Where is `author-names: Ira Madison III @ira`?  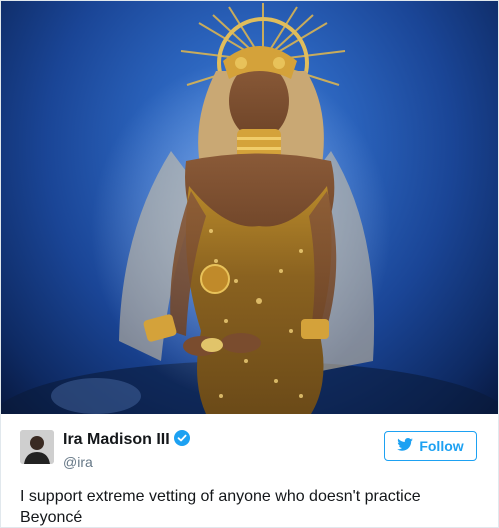
author-names: Ira Madison III @ira is located at coordinates (126, 450).